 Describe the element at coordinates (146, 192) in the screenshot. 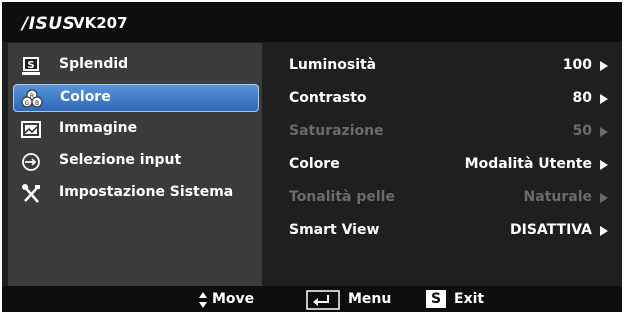

I see `sidebar-item-label: Impostazione Sistema` at that location.